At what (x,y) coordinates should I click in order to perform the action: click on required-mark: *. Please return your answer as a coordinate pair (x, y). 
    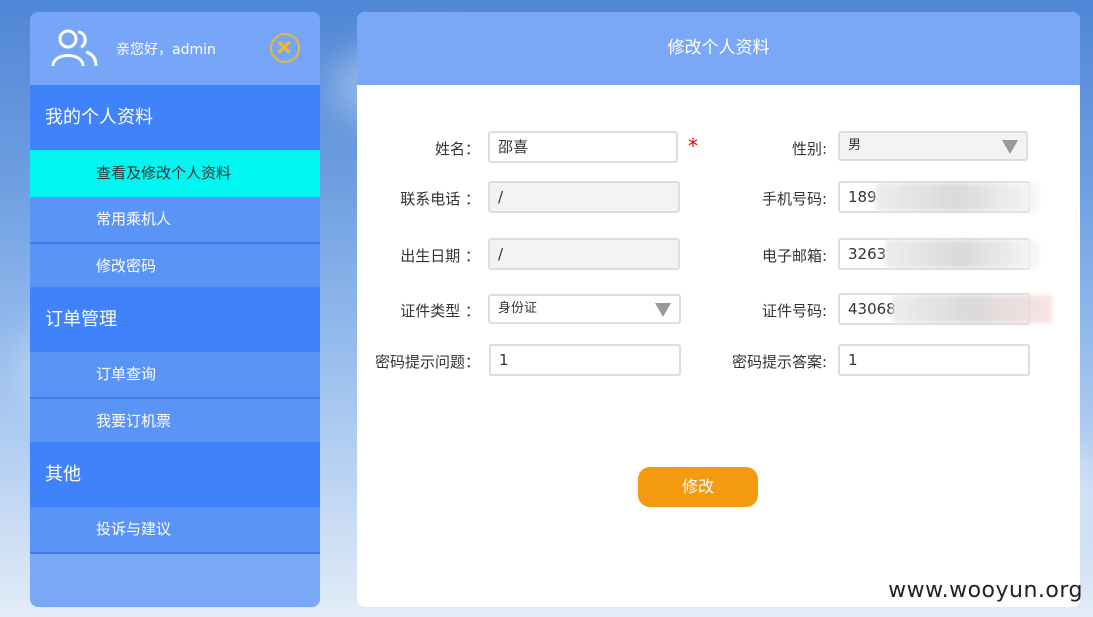
    Looking at the image, I should click on (693, 146).